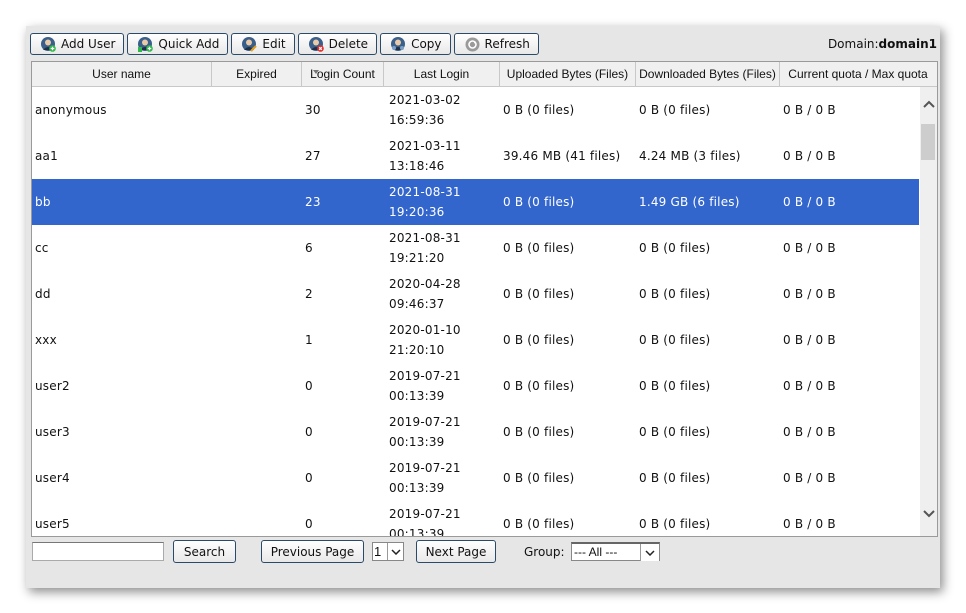 This screenshot has width=966, height=613. I want to click on last-login-time: 19:21:20, so click(417, 258).